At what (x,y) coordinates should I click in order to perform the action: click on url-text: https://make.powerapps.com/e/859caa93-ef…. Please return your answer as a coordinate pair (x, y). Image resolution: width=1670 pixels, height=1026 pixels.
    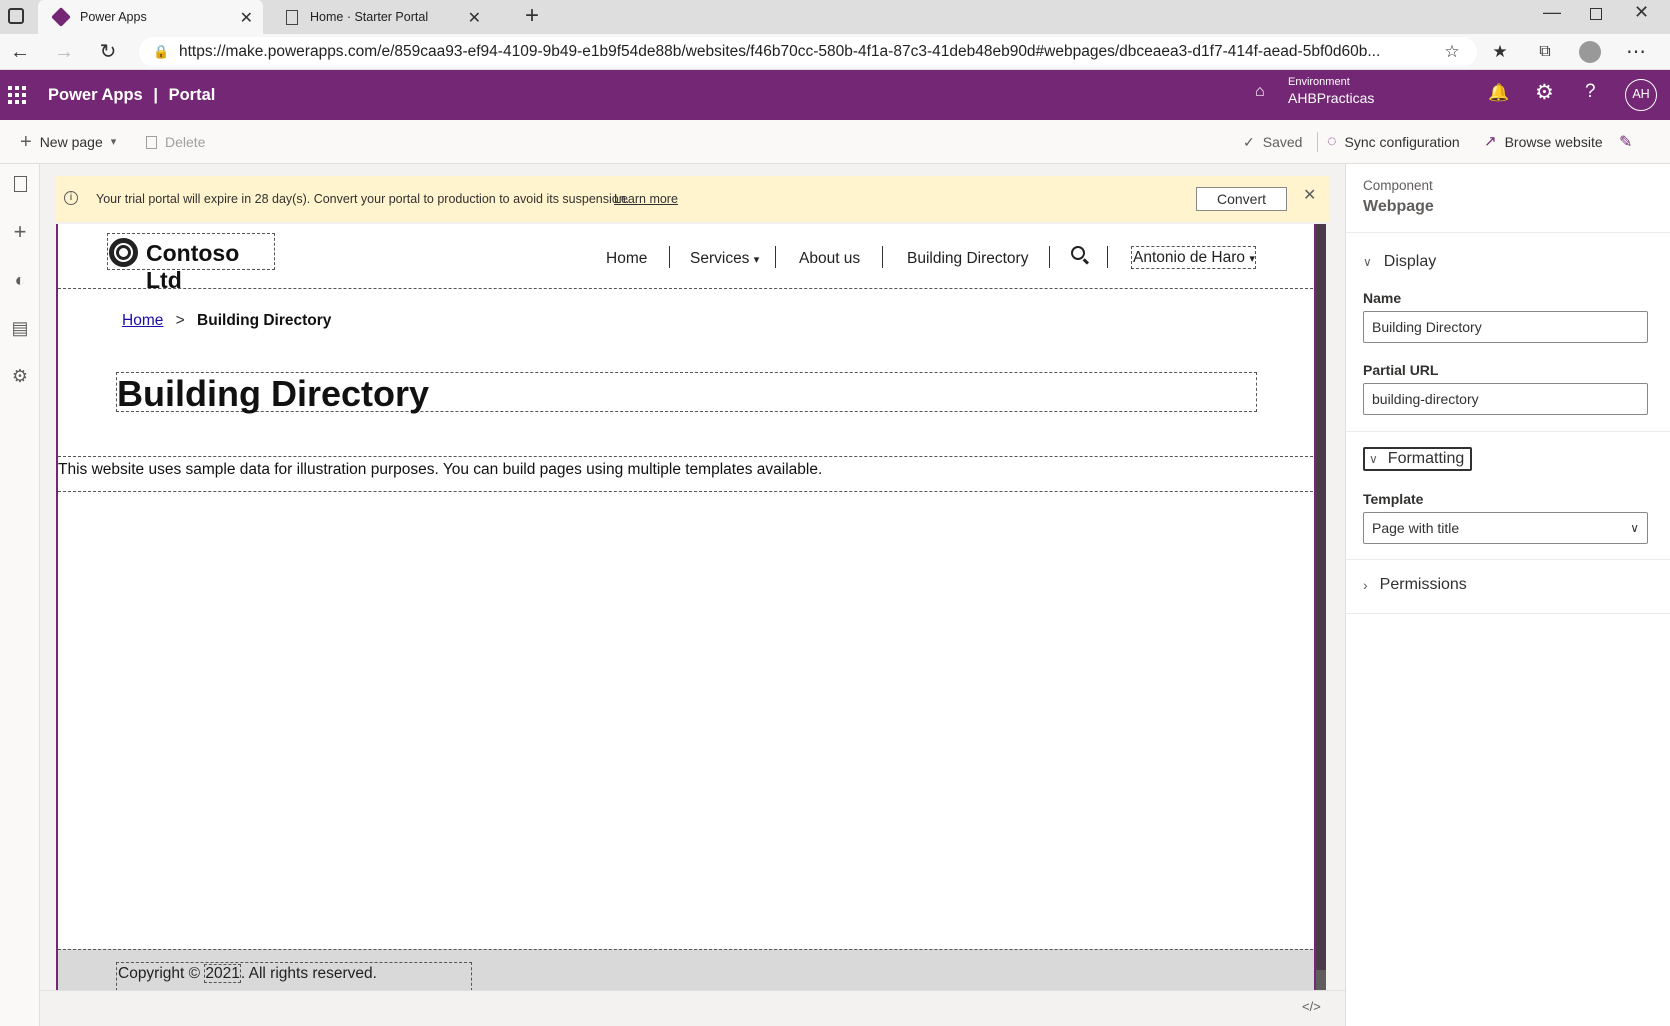
    Looking at the image, I should click on (780, 51).